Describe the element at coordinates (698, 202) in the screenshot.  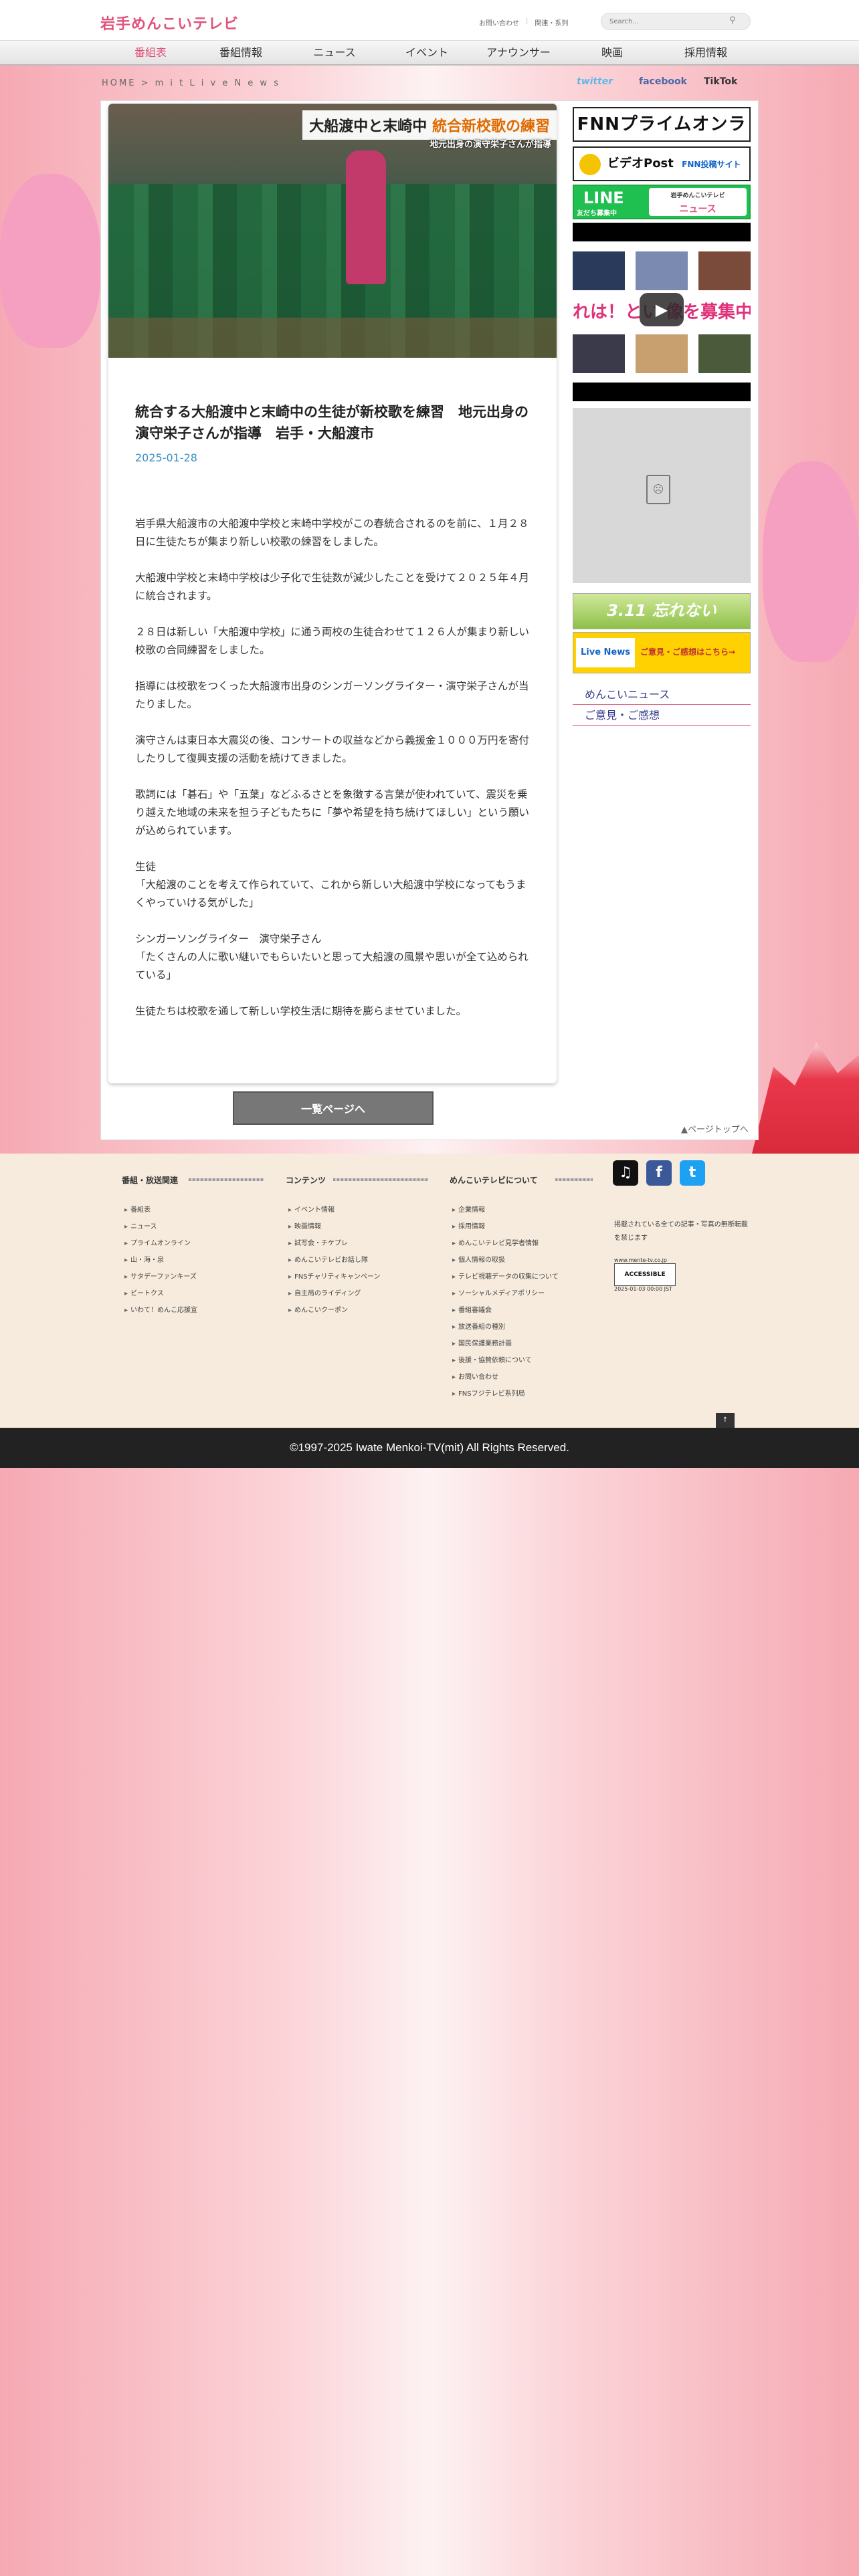
I see `line-news-box: 岩手めんこいテレビ ニュース` at that location.